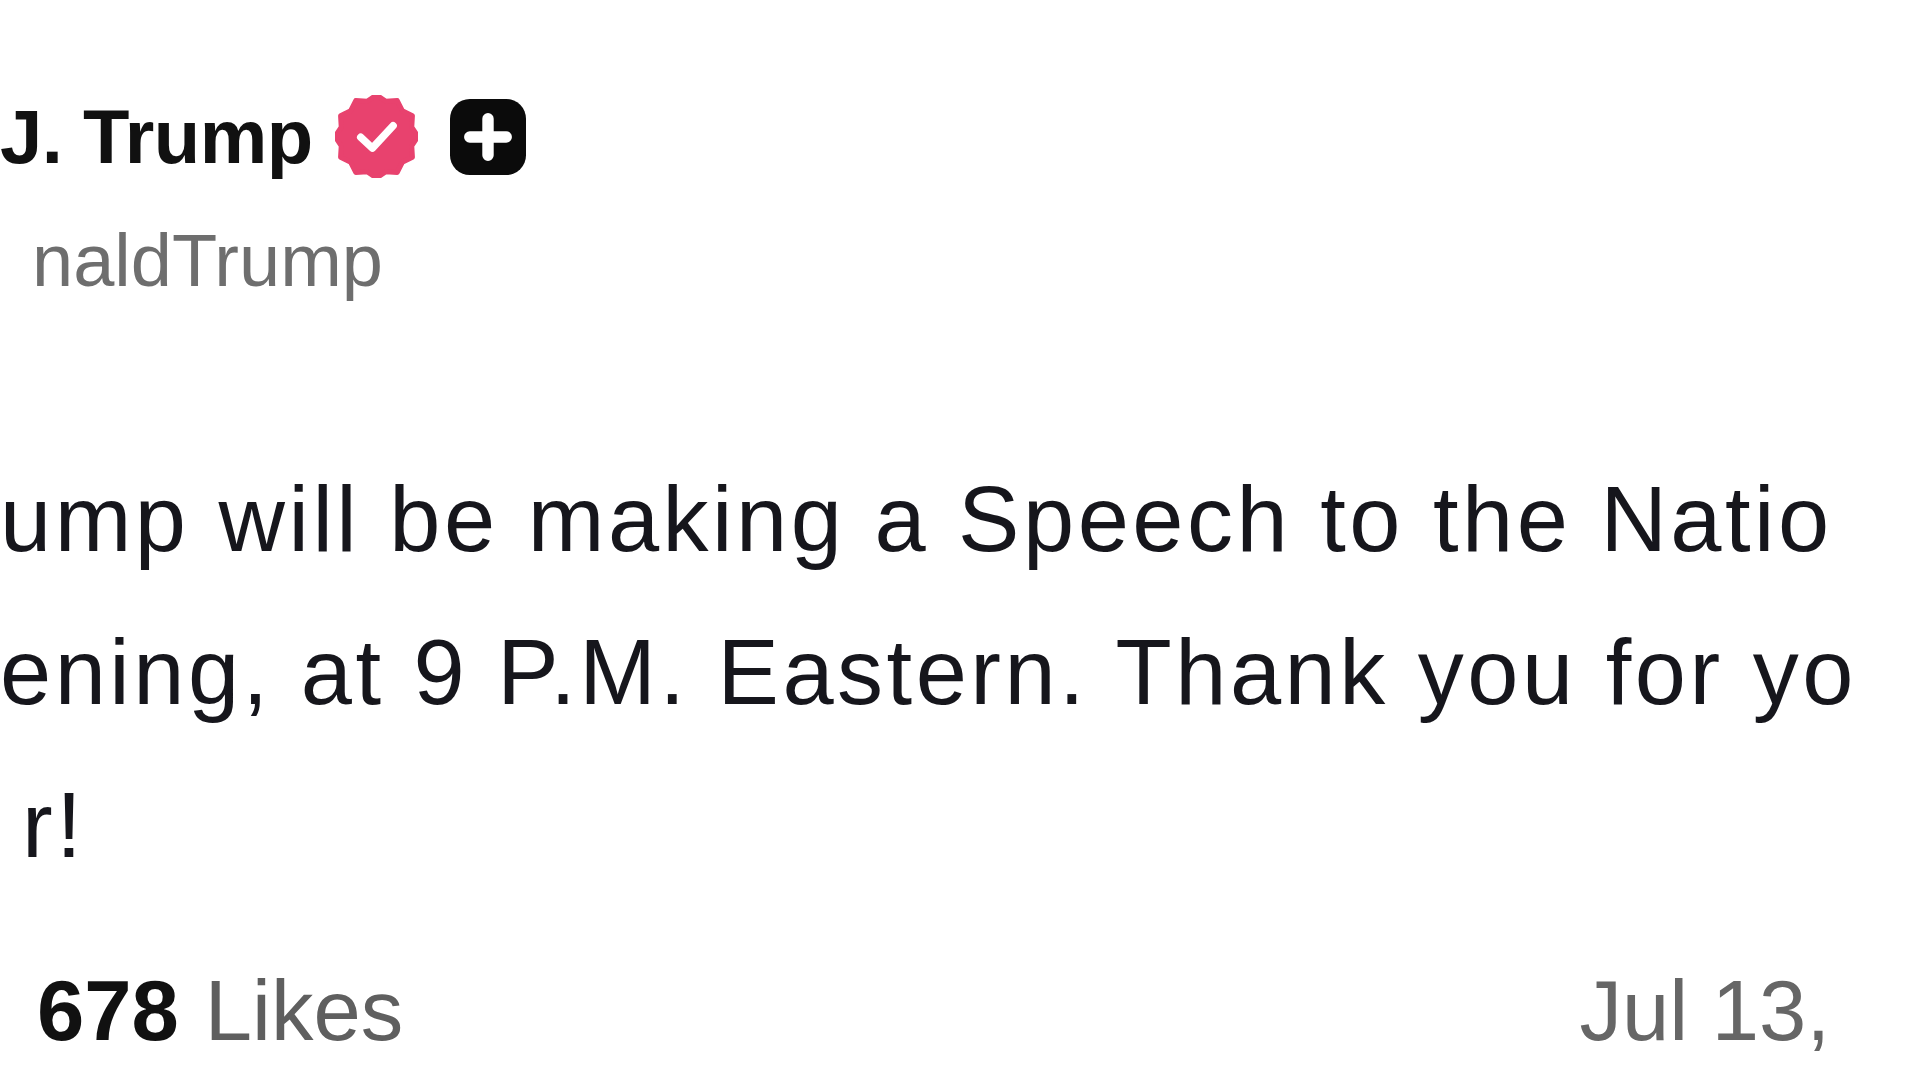  What do you see at coordinates (916, 519) in the screenshot?
I see `post-text-line: ump will be making a Speech to the Natio` at bounding box center [916, 519].